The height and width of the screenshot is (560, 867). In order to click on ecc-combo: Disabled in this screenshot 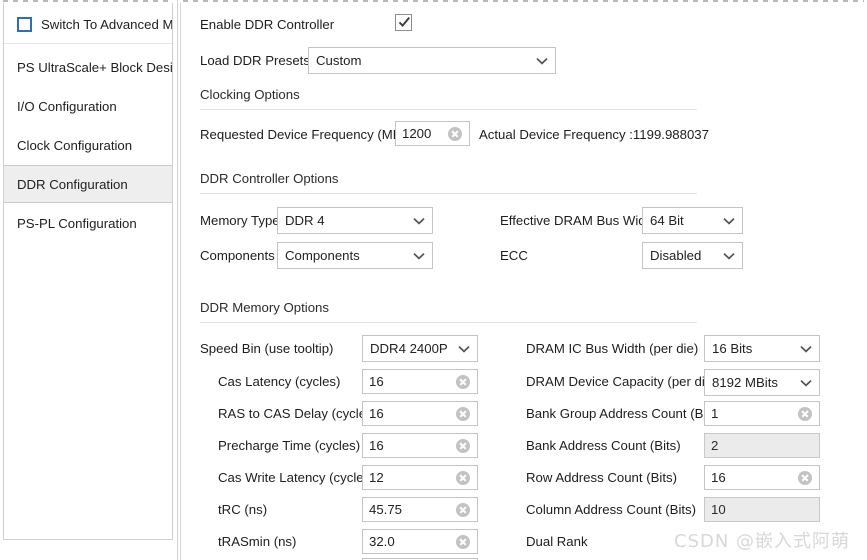, I will do `click(692, 255)`.